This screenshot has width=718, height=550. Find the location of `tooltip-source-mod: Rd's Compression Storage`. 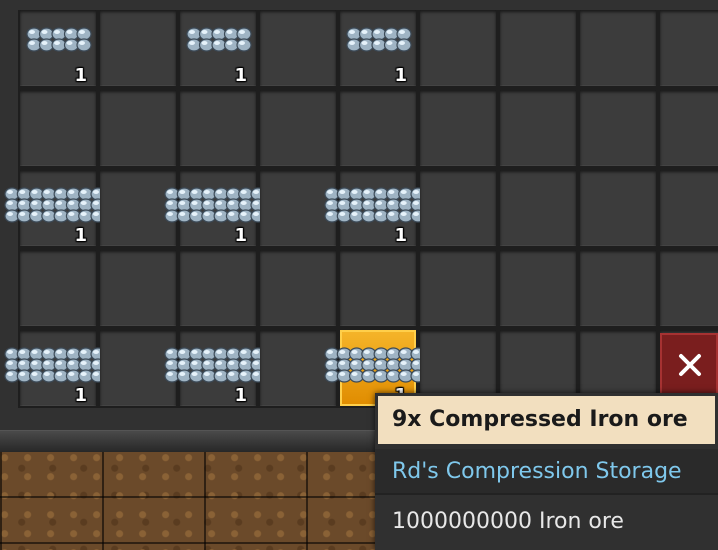

tooltip-source-mod: Rd's Compression Storage is located at coordinates (546, 472).